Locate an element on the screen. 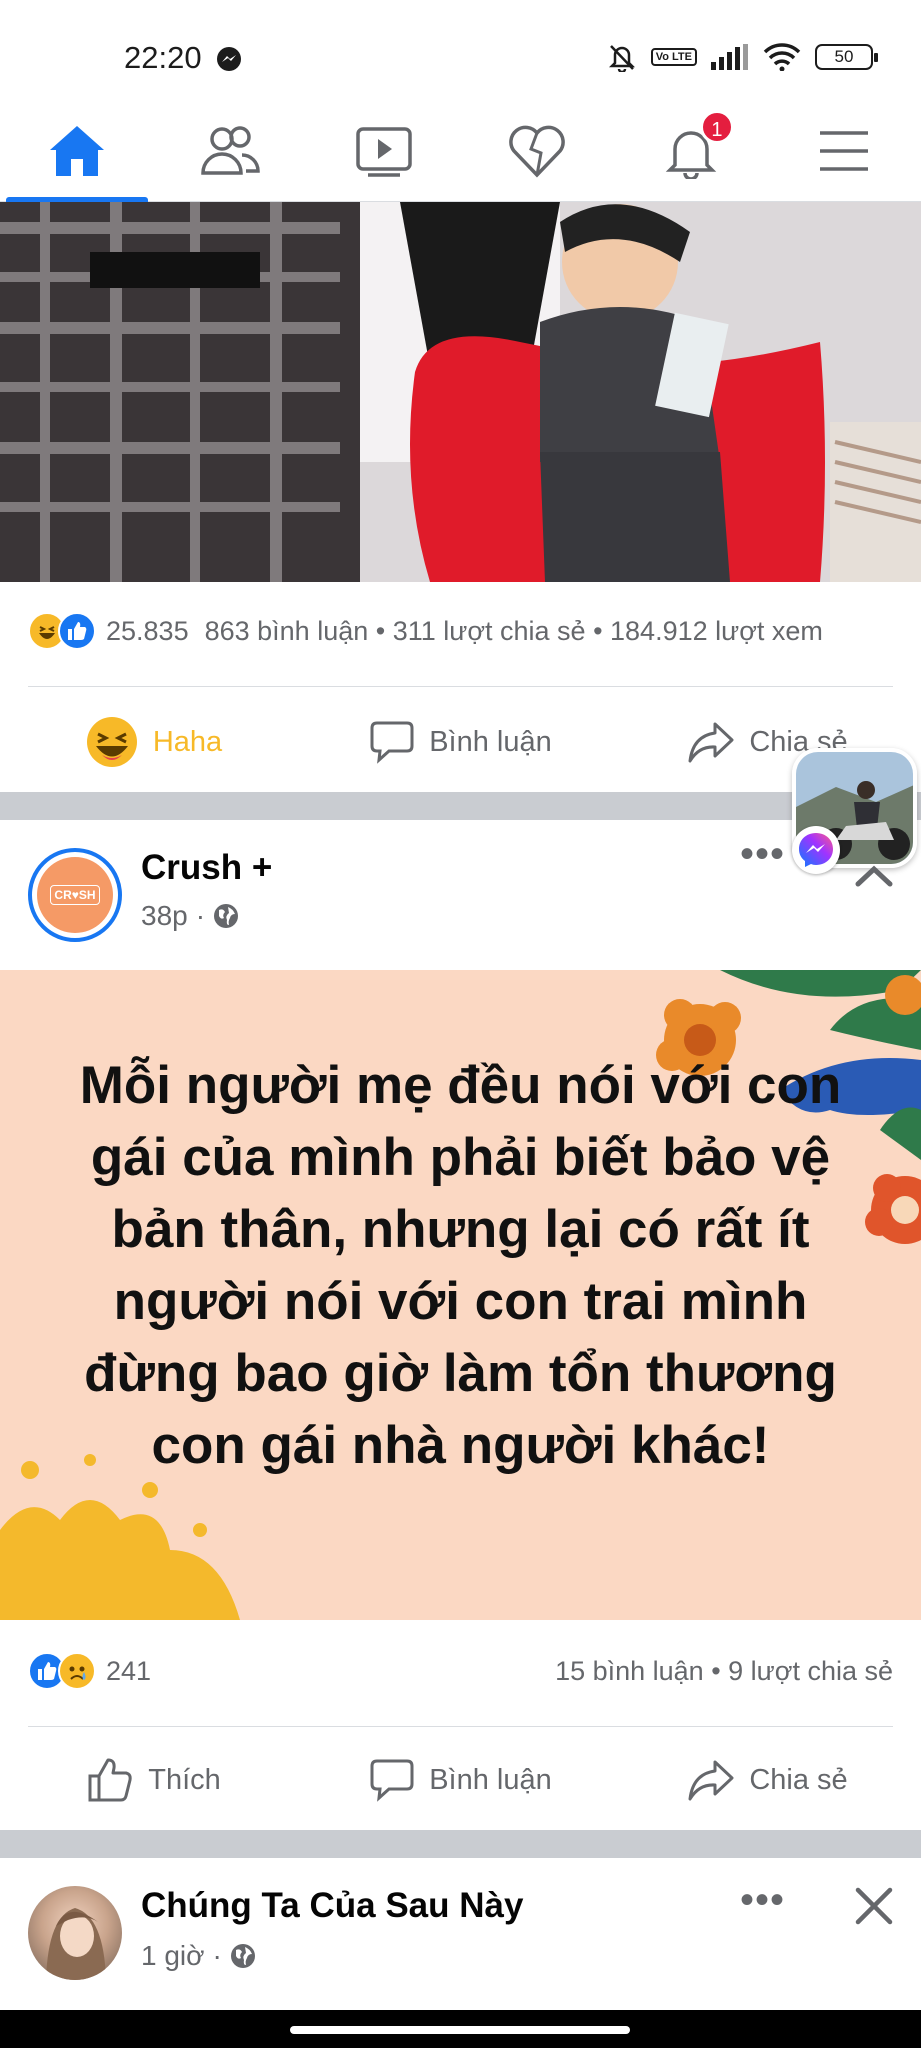 This screenshot has height=2048, width=921. haha-icon is located at coordinates (111, 742).